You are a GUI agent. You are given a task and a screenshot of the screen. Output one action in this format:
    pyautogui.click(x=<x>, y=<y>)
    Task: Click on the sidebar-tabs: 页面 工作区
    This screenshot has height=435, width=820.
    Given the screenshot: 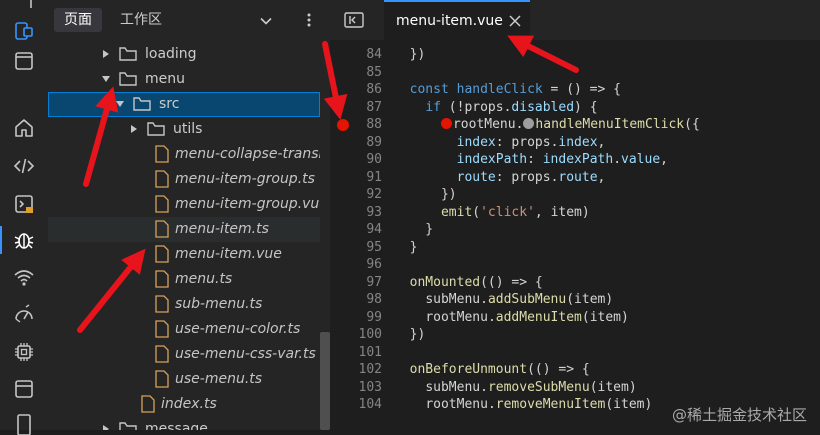 What is the action you would take?
    pyautogui.click(x=189, y=19)
    